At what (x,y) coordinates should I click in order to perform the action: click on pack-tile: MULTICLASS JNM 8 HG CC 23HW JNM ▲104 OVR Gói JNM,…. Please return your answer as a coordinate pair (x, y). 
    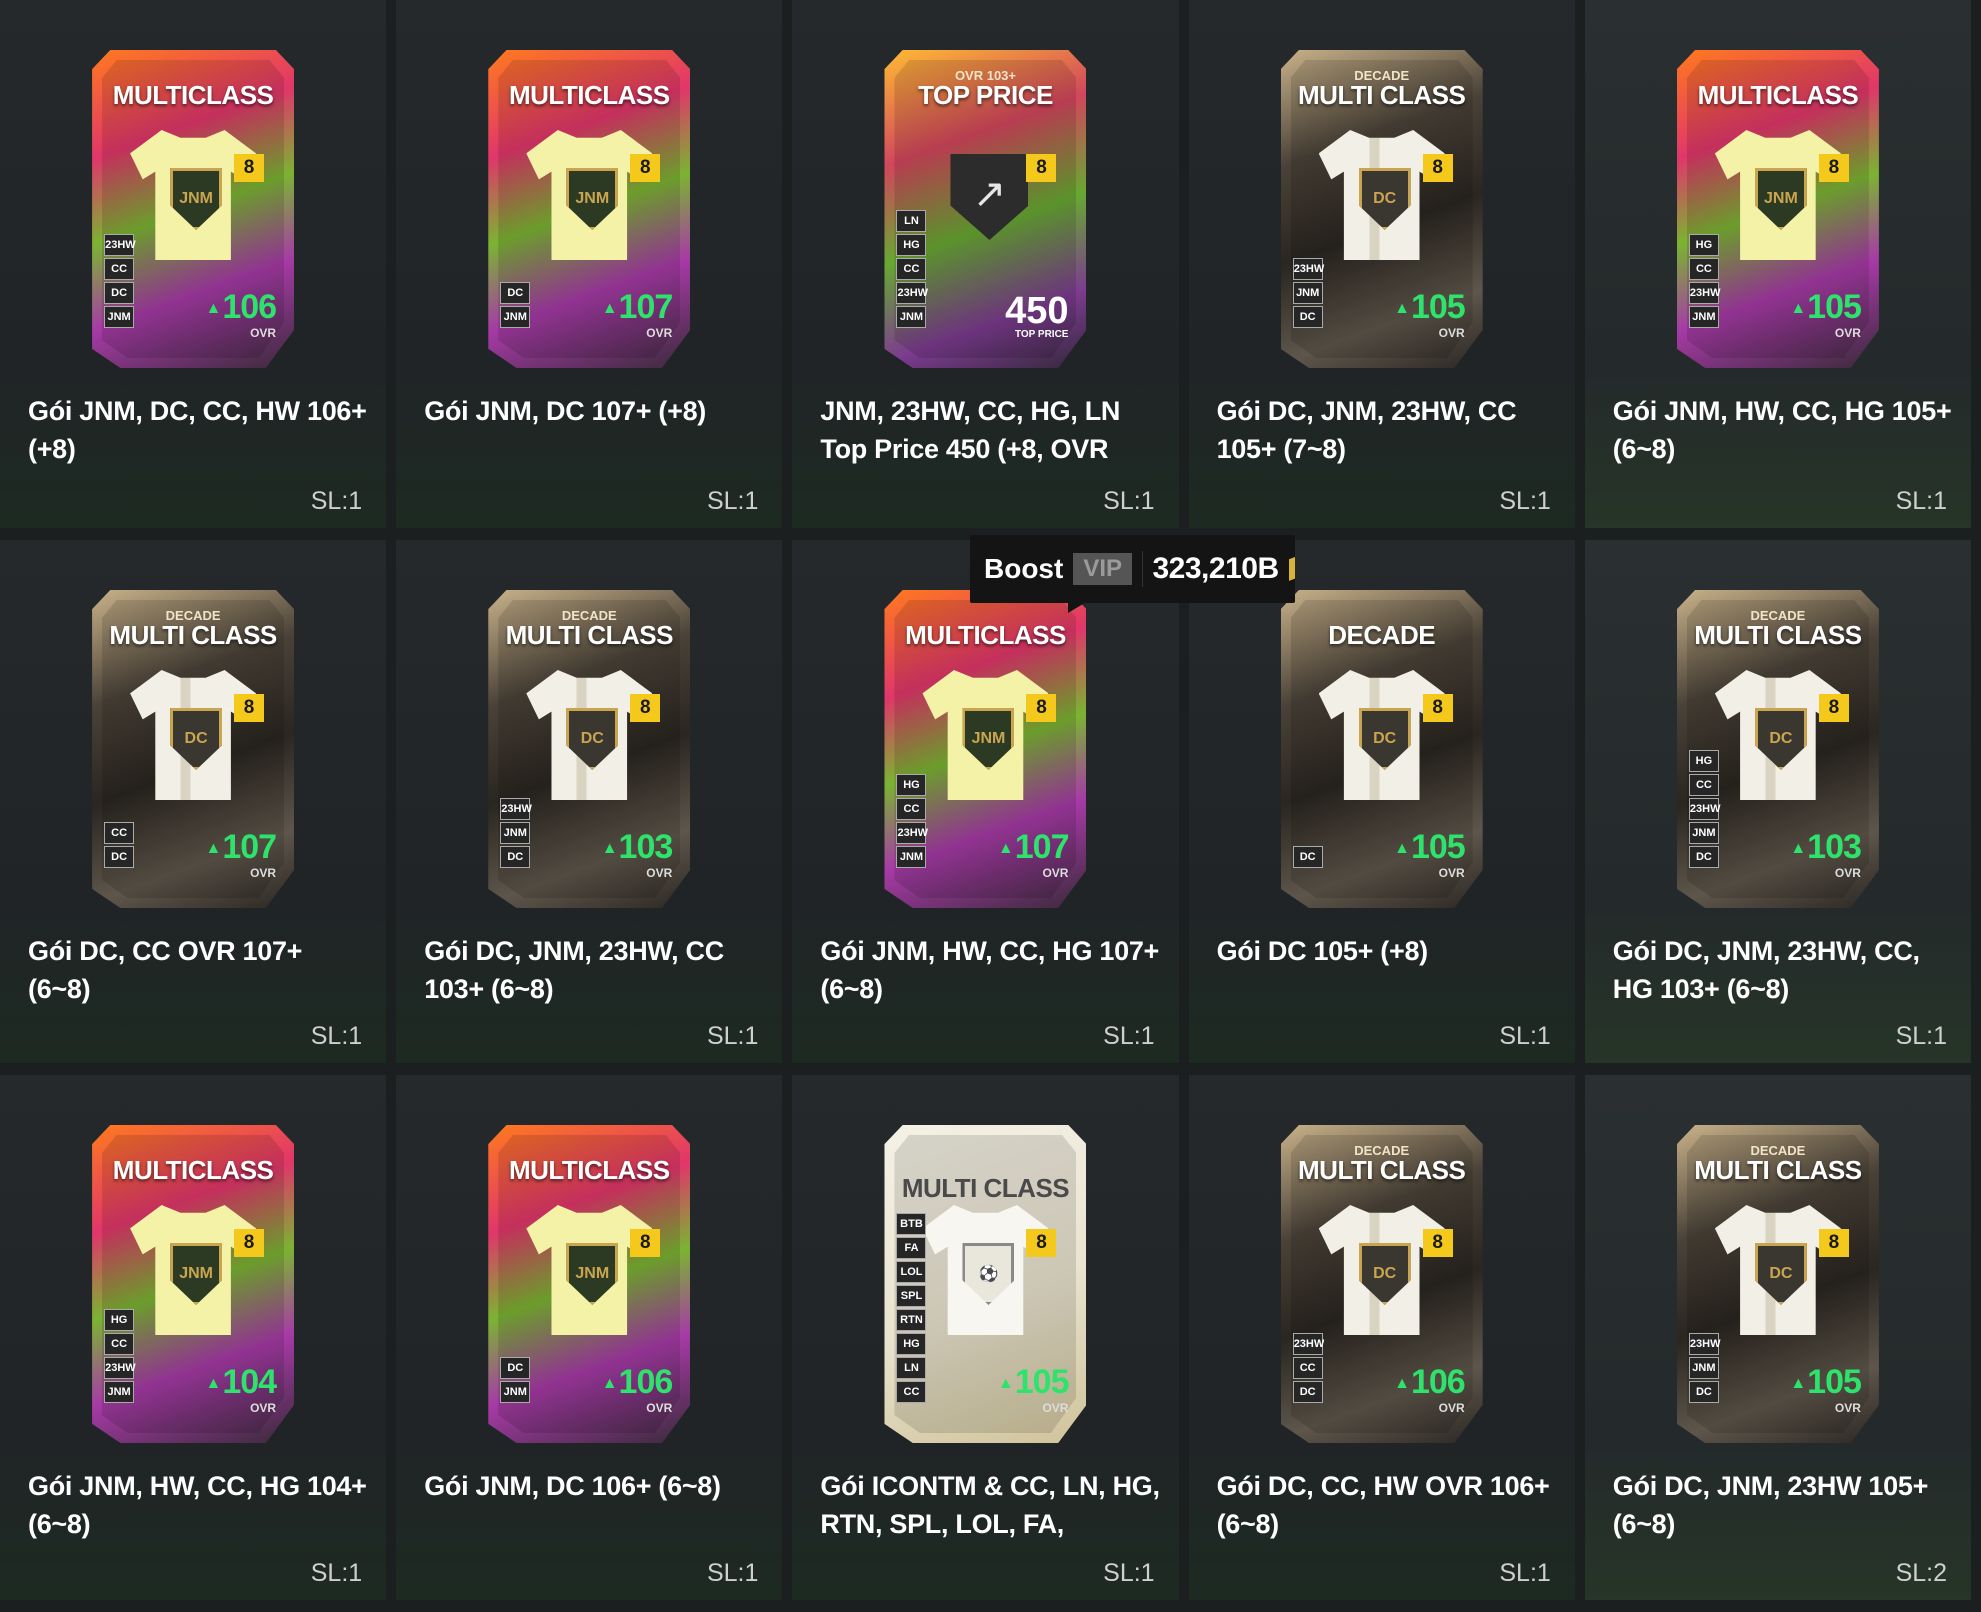
    Looking at the image, I should click on (193, 1337).